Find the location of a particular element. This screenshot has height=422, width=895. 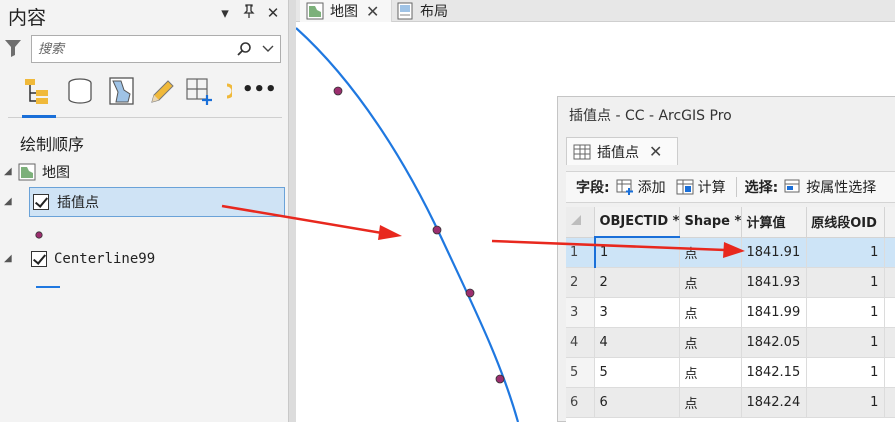

more-views-icon is located at coordinates (227, 91).